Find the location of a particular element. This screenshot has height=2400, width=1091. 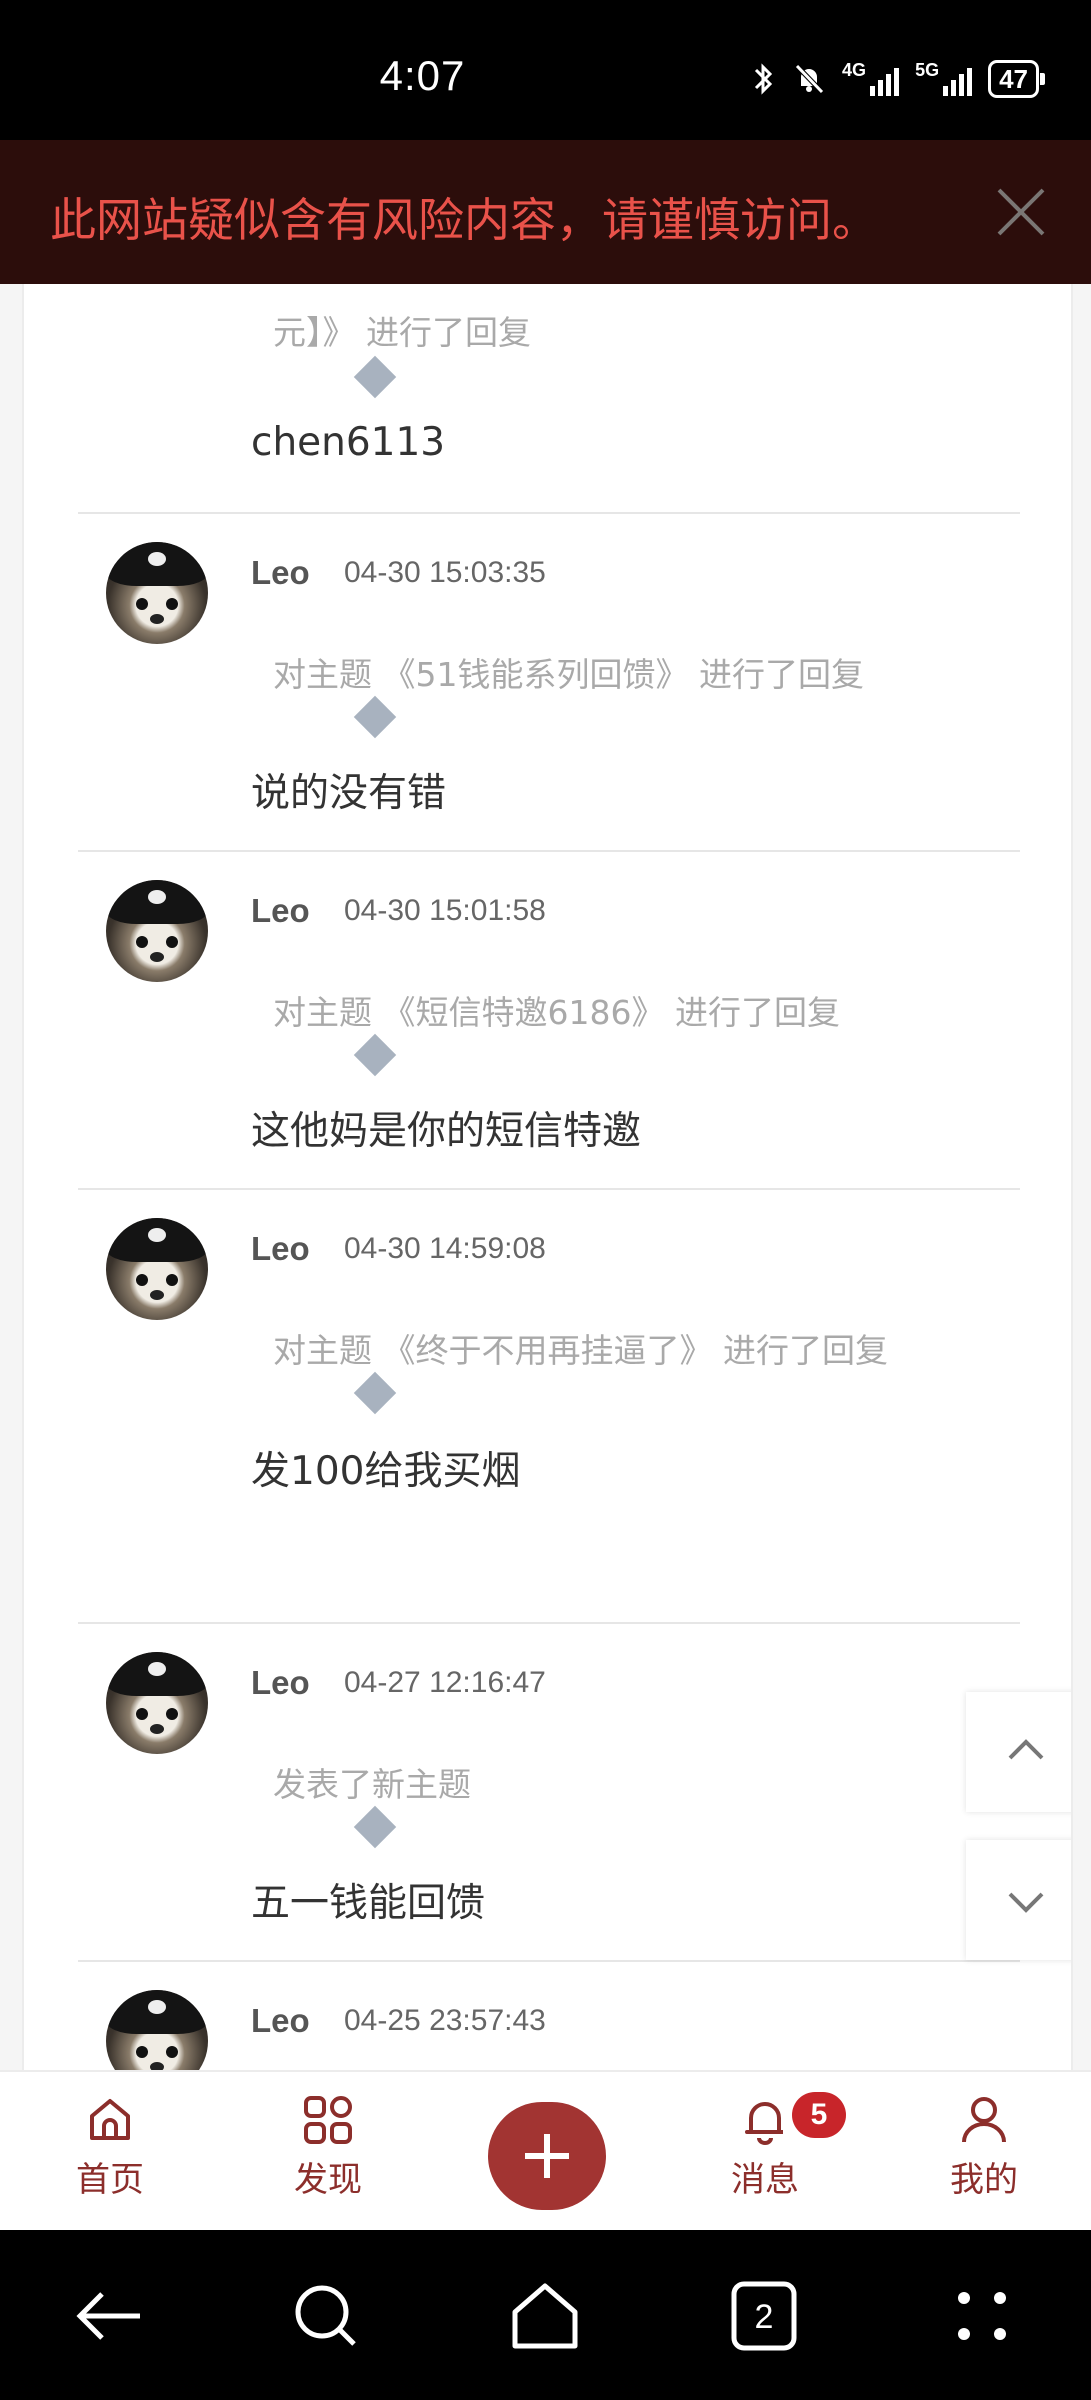

chevron-down-icon is located at coordinates (1026, 1902).